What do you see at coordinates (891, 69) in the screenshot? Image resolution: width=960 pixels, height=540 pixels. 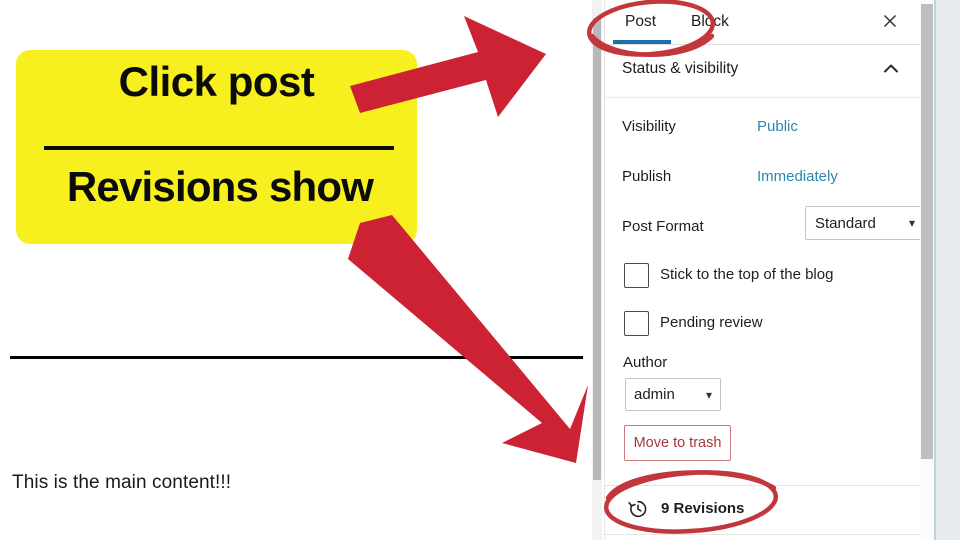 I see `chevron-up-icon` at bounding box center [891, 69].